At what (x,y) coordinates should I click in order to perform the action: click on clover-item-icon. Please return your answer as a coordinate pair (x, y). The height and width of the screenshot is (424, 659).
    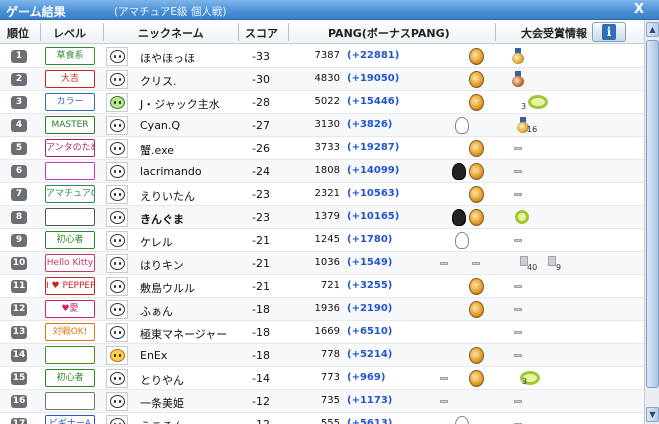
    Looking at the image, I should click on (522, 217).